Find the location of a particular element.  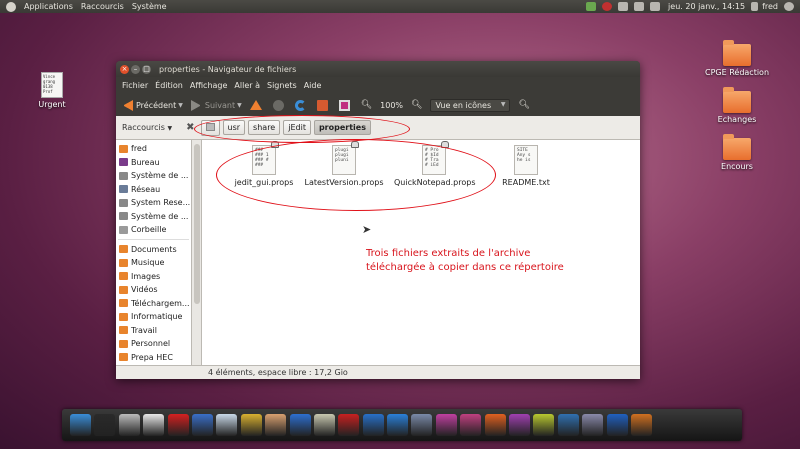

minimize-icon: – is located at coordinates (135, 69).